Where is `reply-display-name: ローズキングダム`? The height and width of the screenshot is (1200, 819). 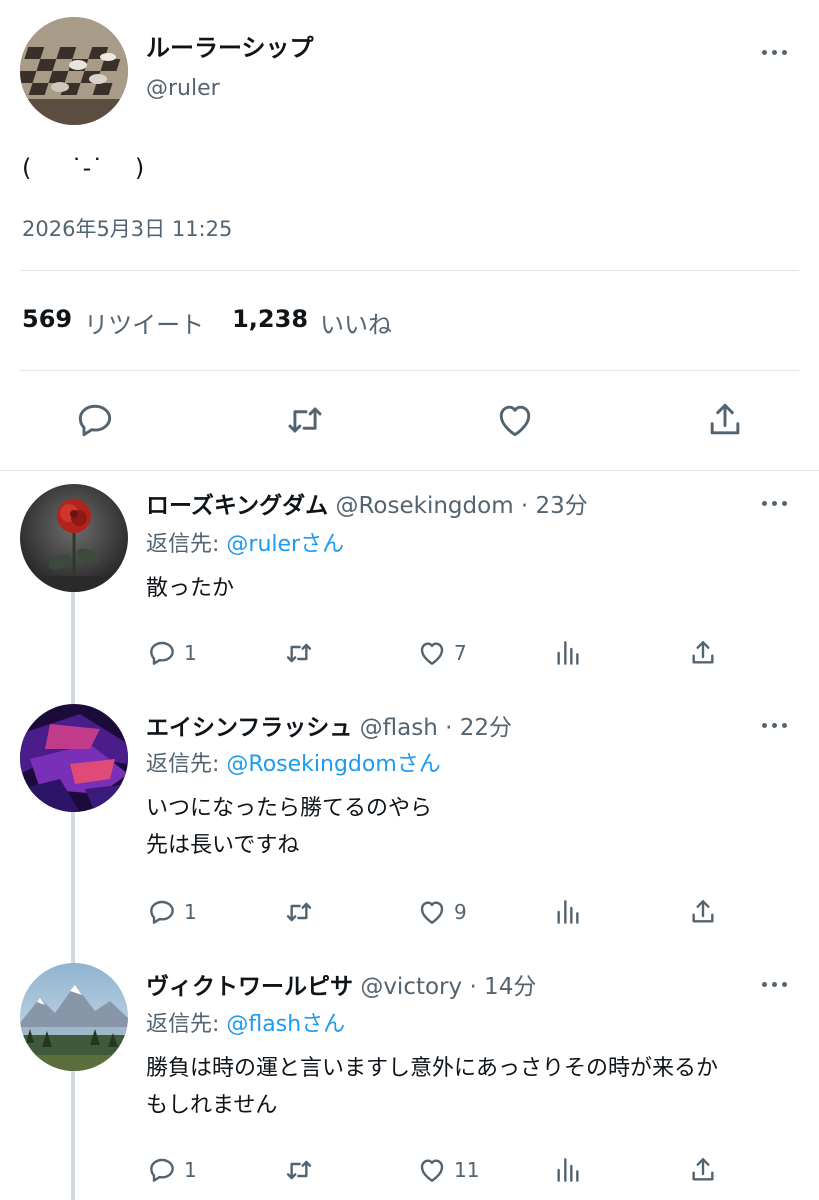 reply-display-name: ローズキングダム is located at coordinates (237, 506).